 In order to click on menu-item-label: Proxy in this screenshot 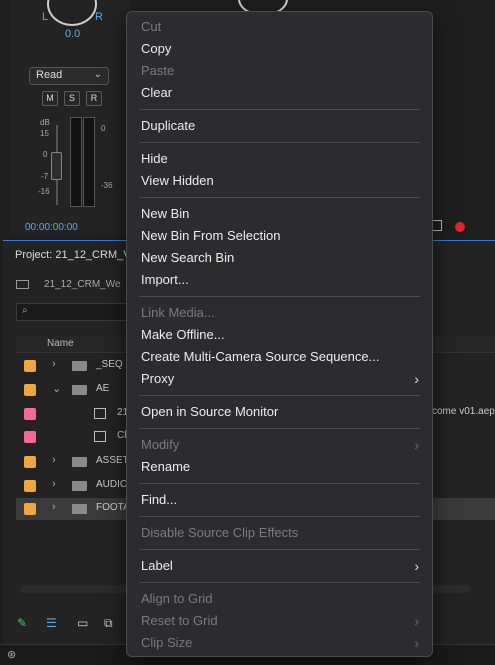, I will do `click(158, 378)`.